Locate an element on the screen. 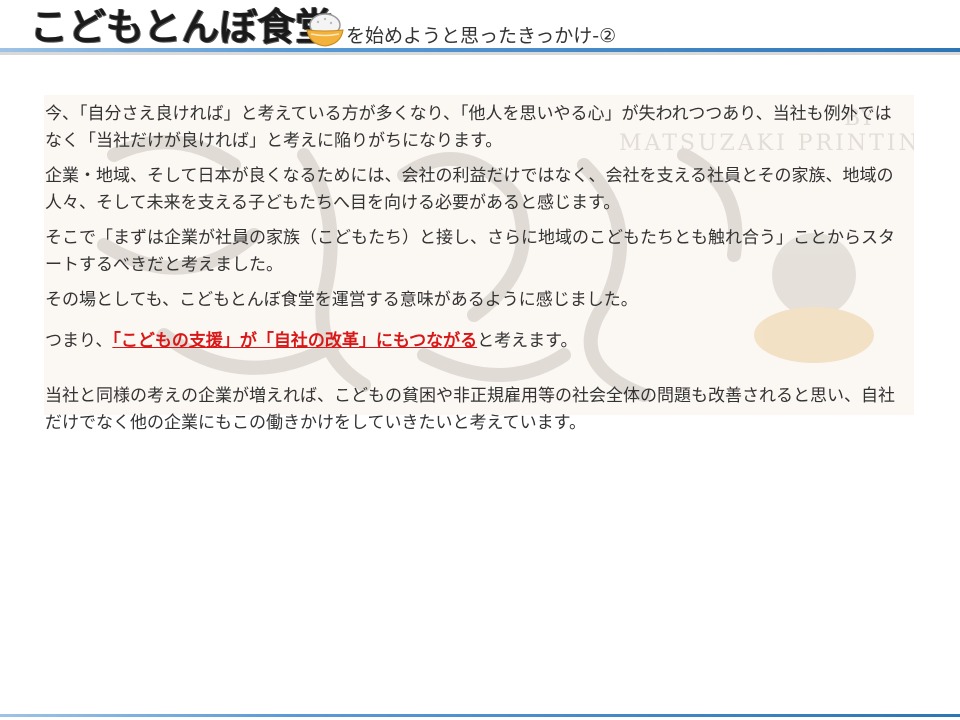 The image size is (960, 720). highlight-phrase: 「こどもの支援」が「自社の改革」にもつながる is located at coordinates (295, 341).